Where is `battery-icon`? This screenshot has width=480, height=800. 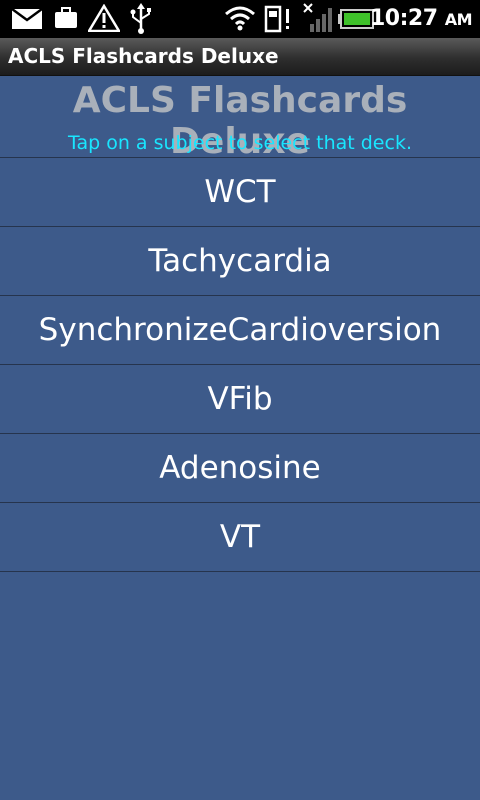 battery-icon is located at coordinates (356, 19).